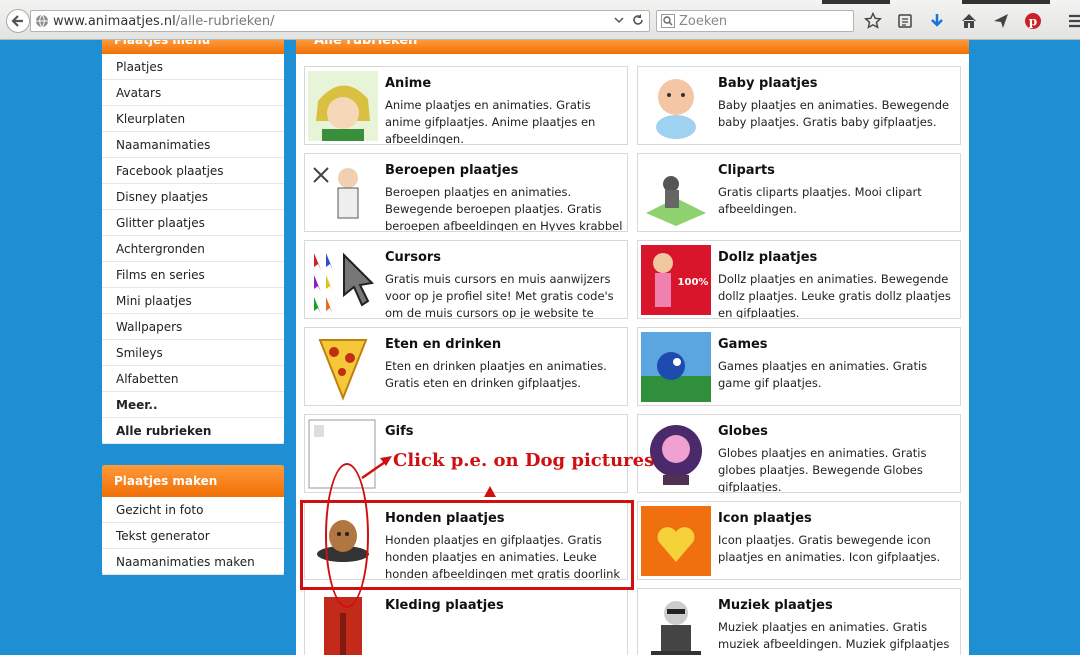  What do you see at coordinates (524, 460) in the screenshot?
I see `annotation-text: Click p.e. on Dog pictures` at bounding box center [524, 460].